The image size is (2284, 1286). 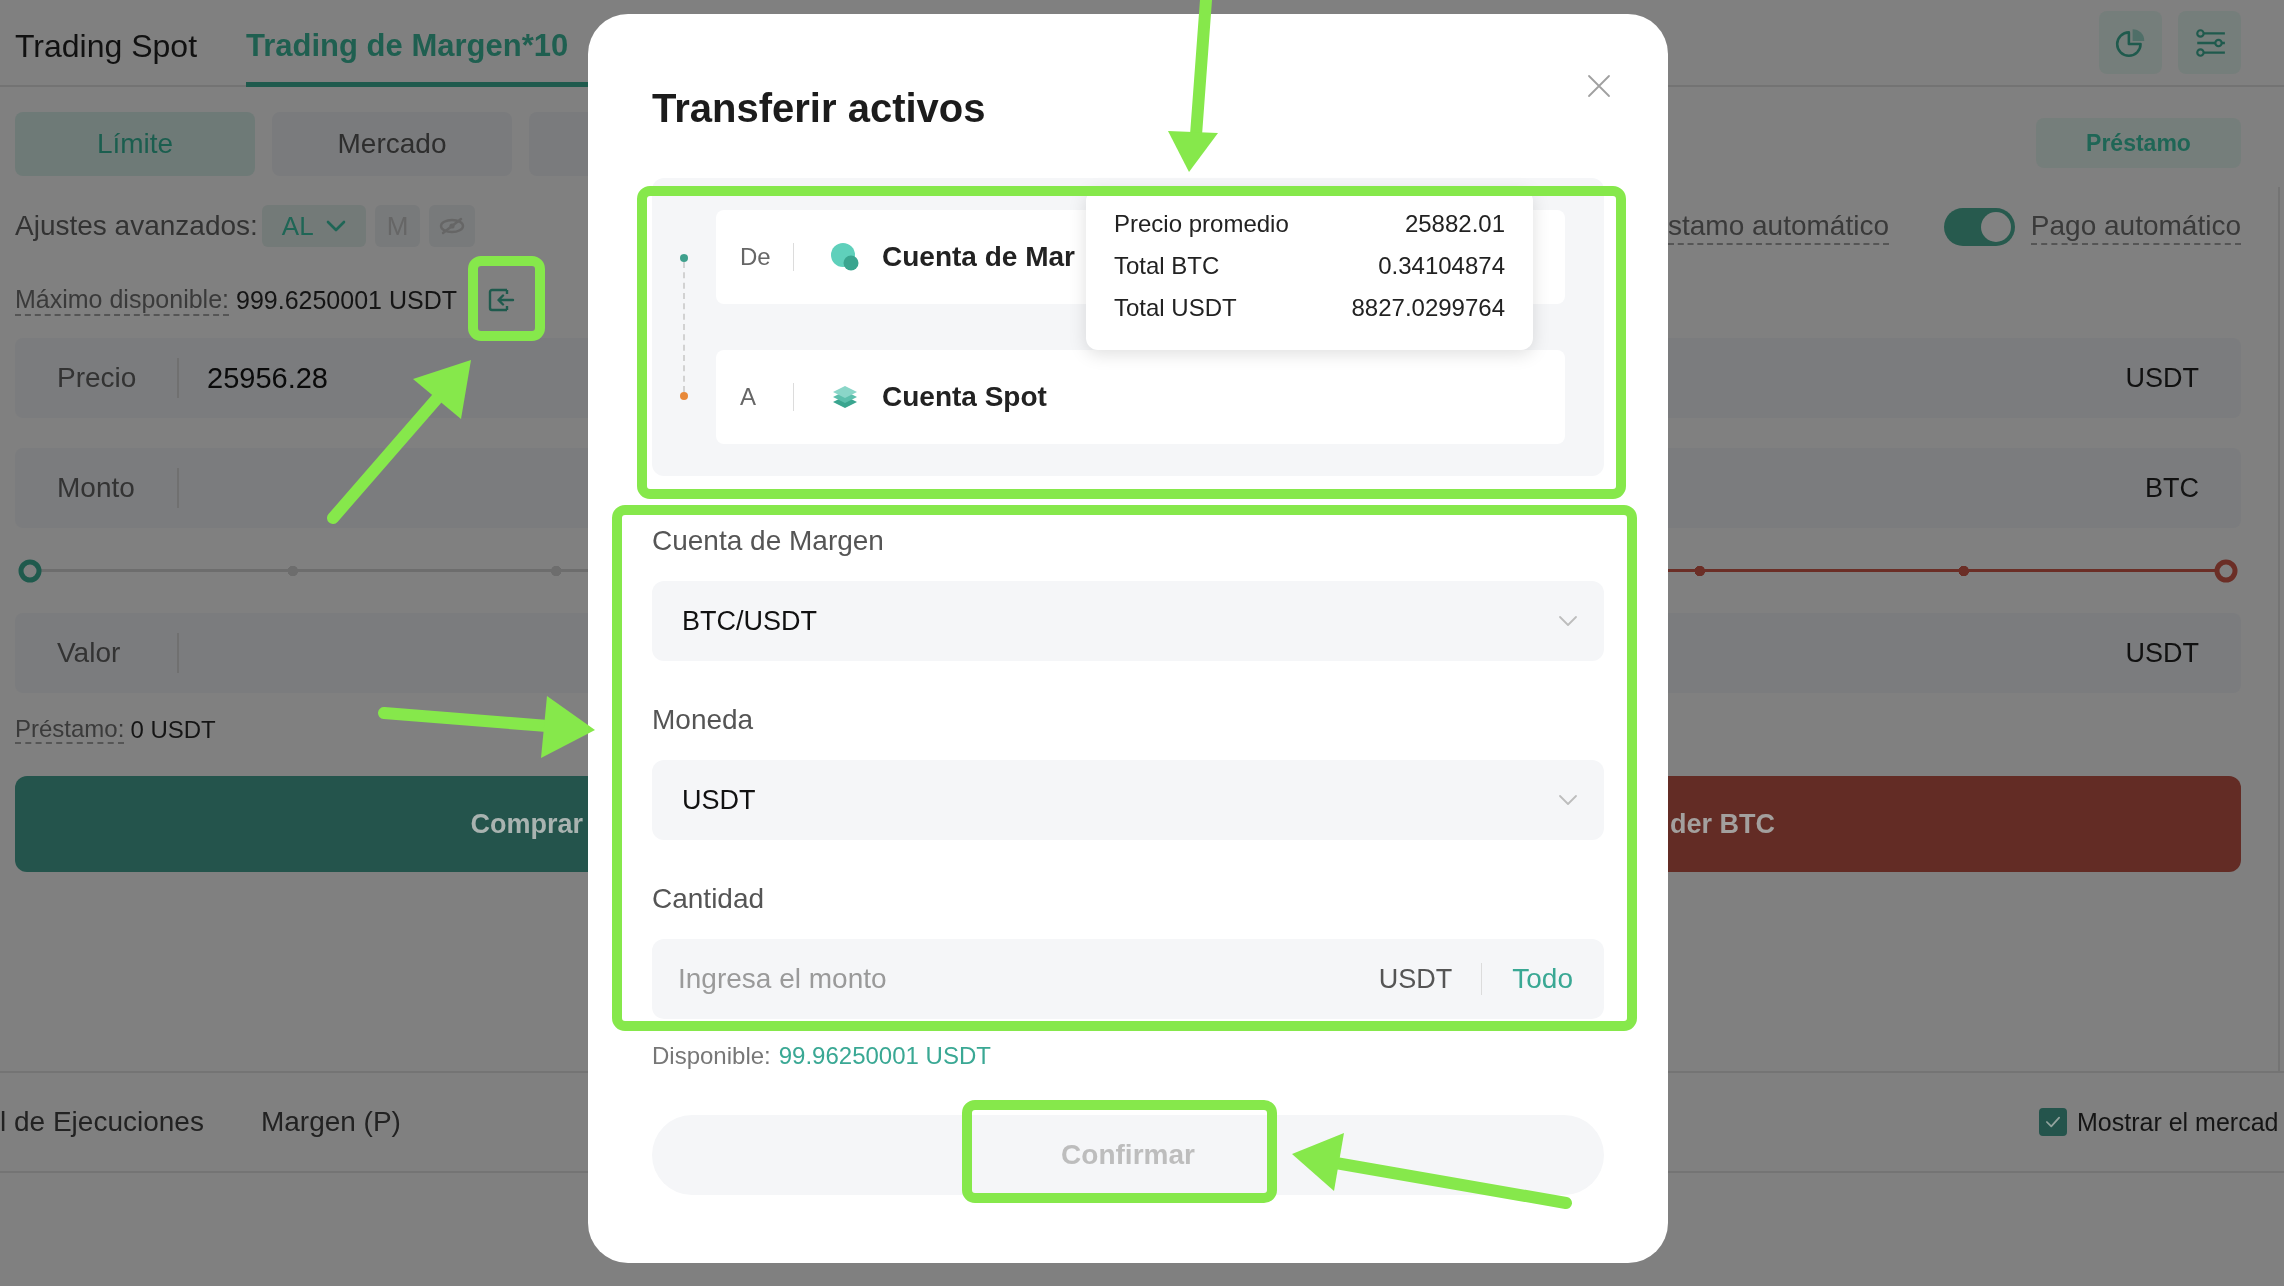 I want to click on field-label: Cuenta de Margen, so click(x=768, y=541).